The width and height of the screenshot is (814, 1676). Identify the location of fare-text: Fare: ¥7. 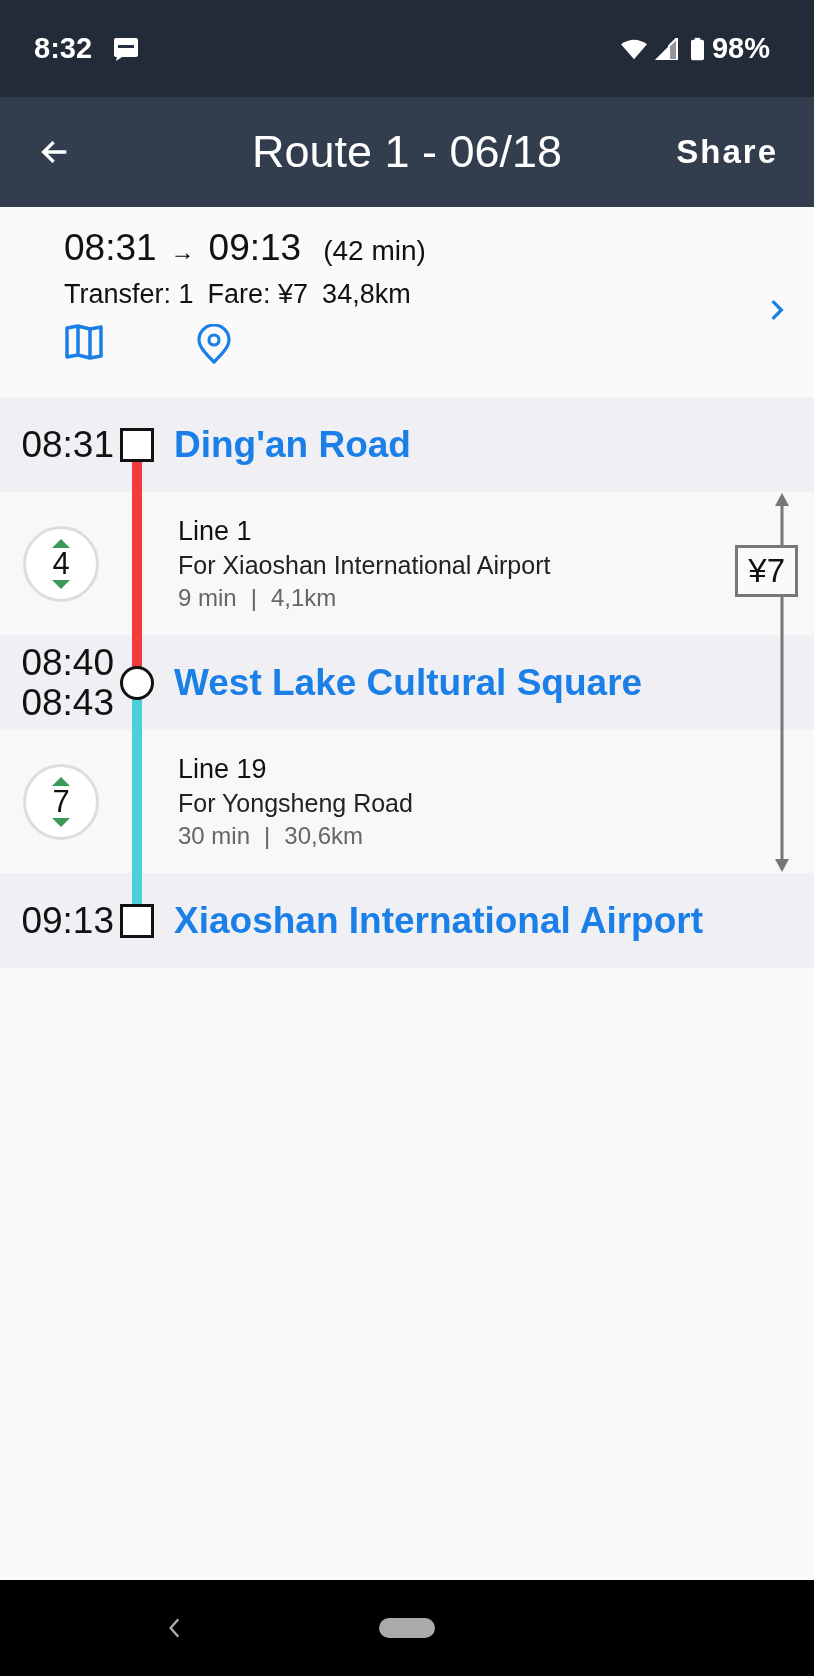
(258, 294).